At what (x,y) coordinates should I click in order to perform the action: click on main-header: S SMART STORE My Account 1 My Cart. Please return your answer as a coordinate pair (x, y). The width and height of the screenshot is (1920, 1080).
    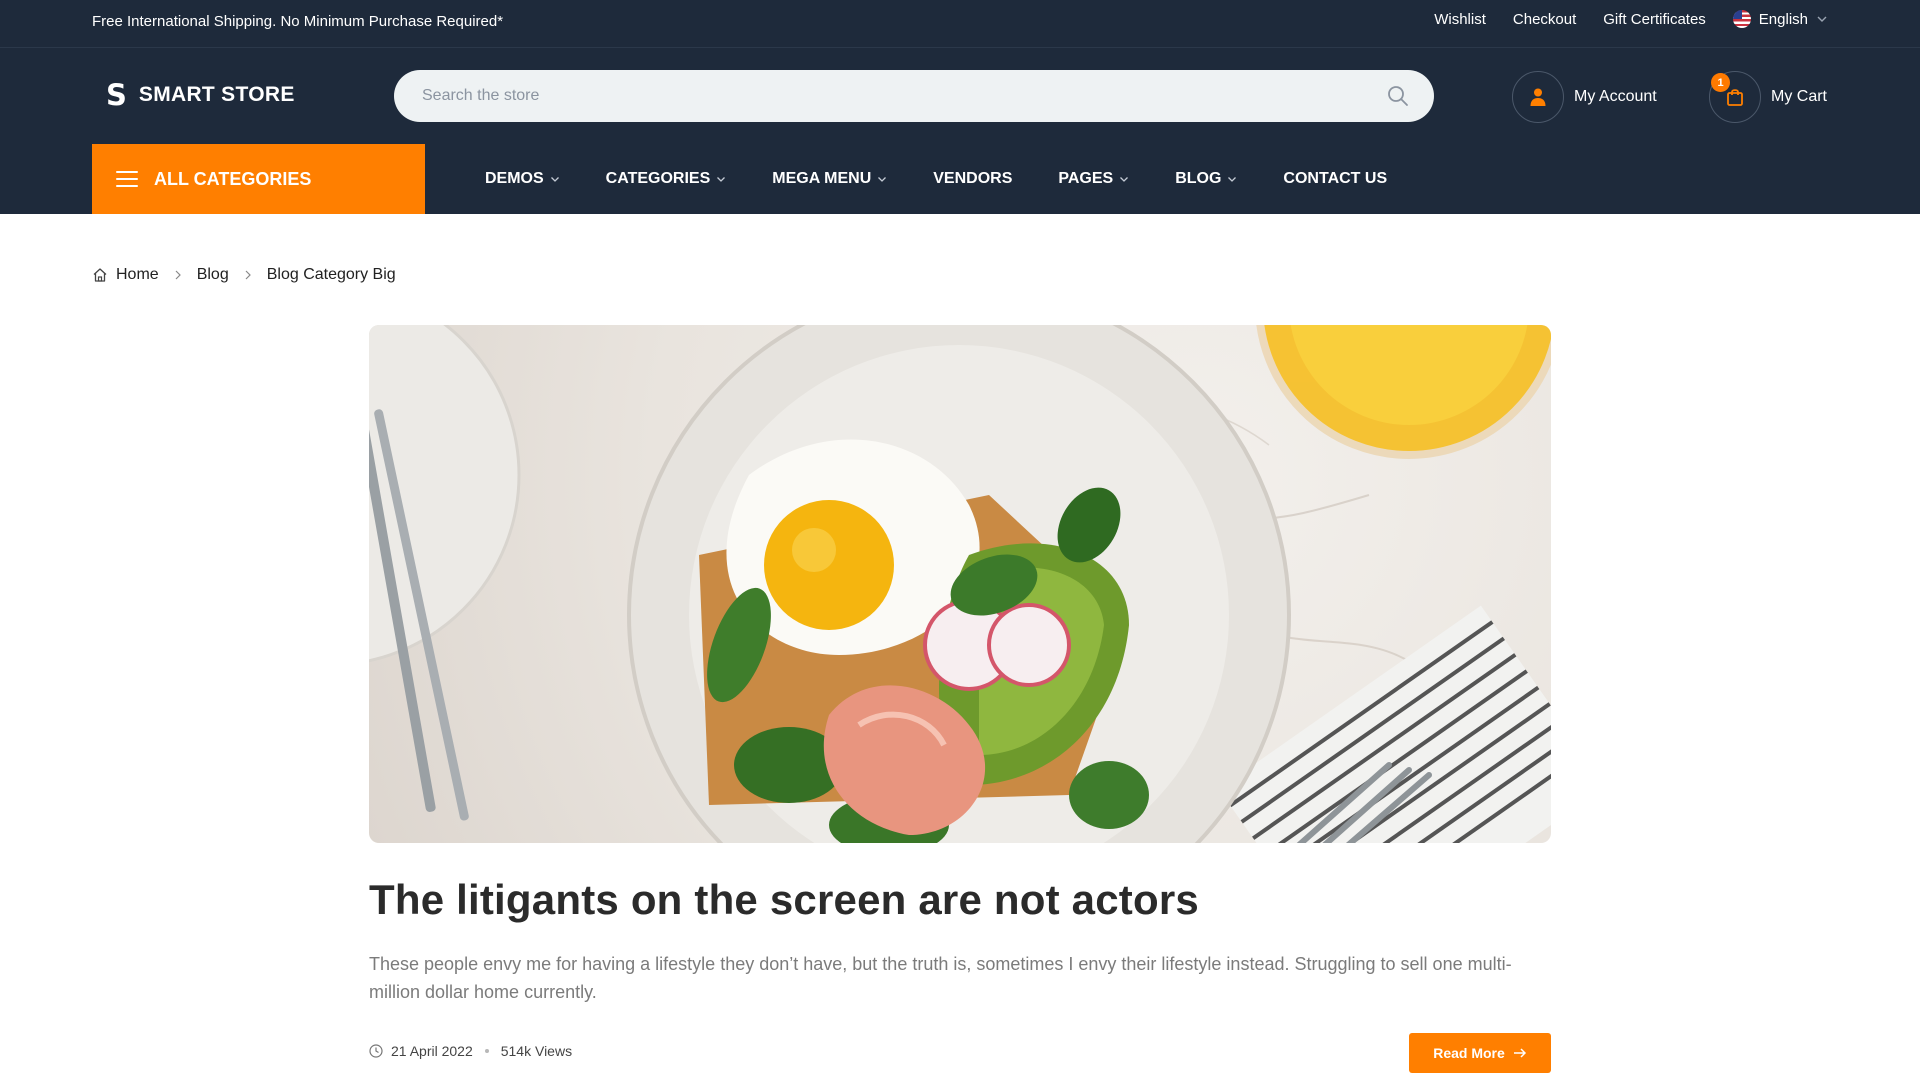
    Looking at the image, I should click on (960, 96).